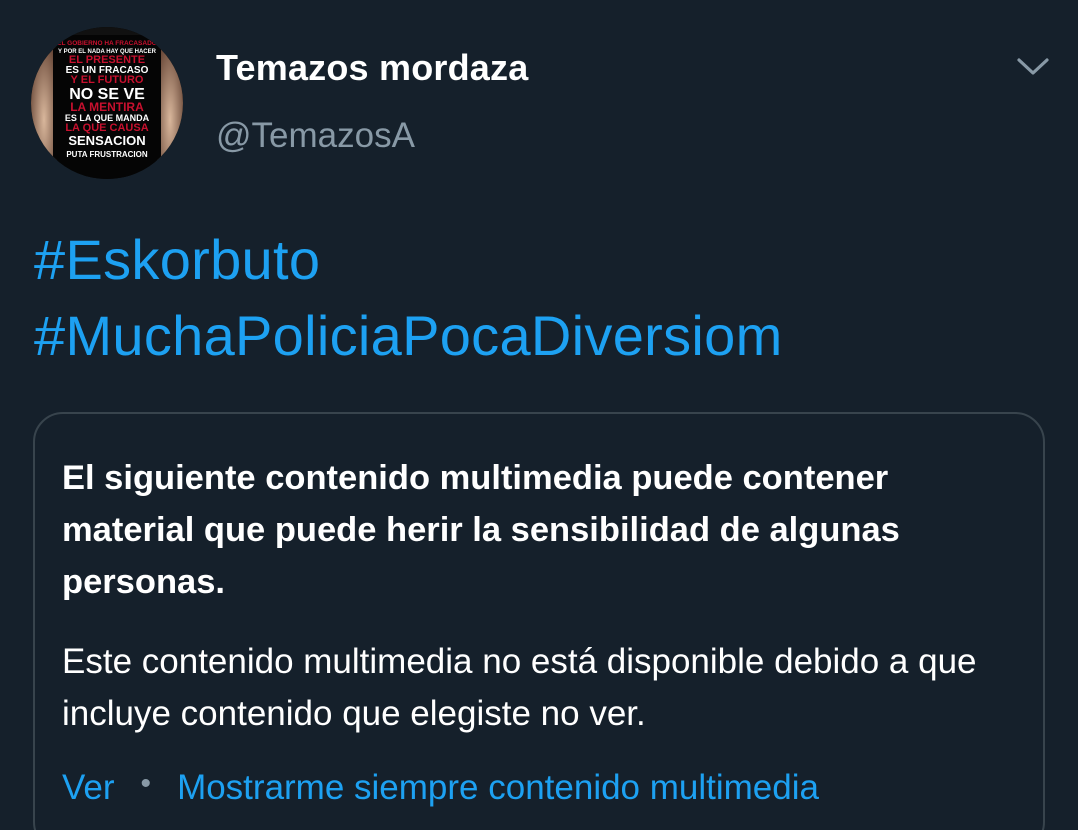 This screenshot has width=1078, height=830. I want to click on chevron-down-icon, so click(1033, 67).